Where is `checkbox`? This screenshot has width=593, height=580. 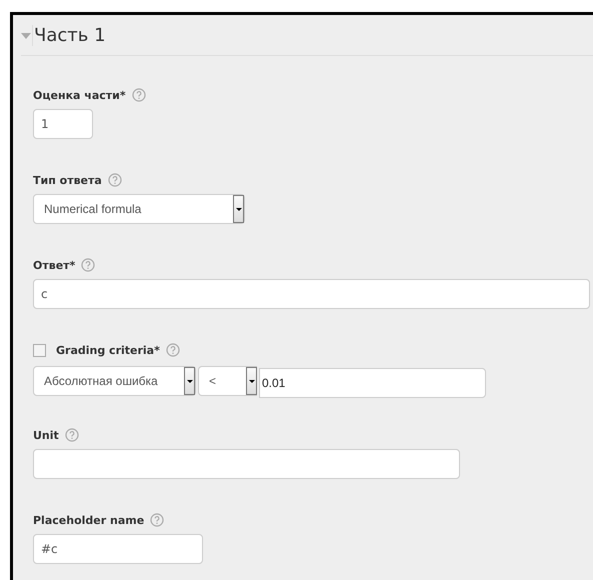
checkbox is located at coordinates (39, 350).